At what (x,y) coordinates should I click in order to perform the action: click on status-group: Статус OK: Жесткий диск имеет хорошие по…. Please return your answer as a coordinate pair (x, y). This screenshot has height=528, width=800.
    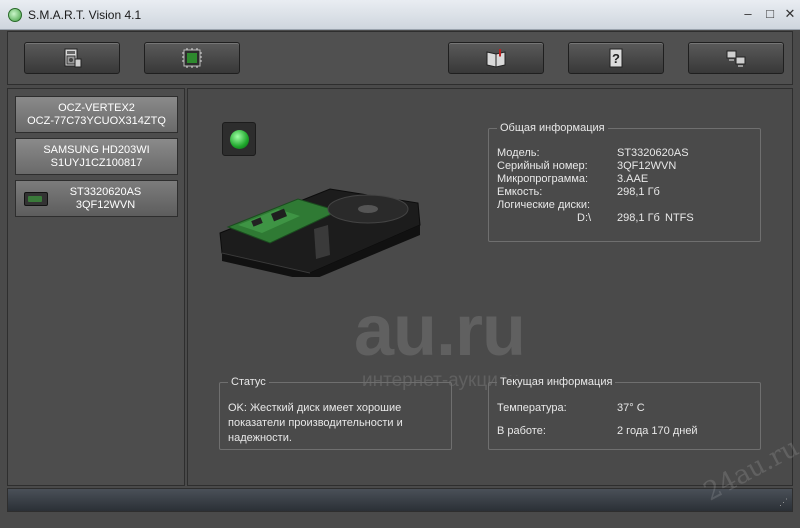
    Looking at the image, I should click on (335, 413).